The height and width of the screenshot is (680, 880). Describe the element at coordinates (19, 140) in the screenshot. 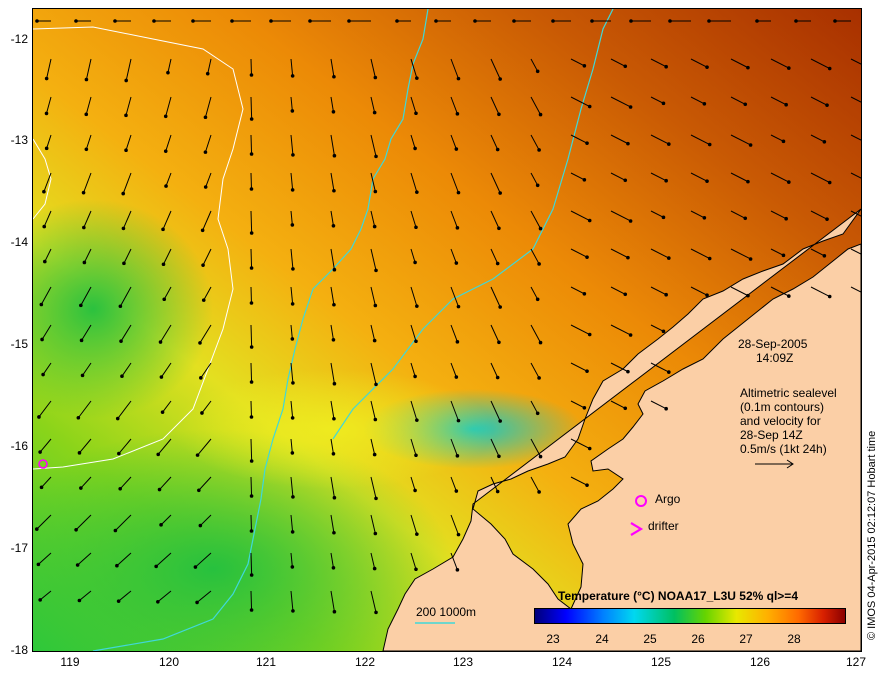

I see `y-tick: -13` at that location.